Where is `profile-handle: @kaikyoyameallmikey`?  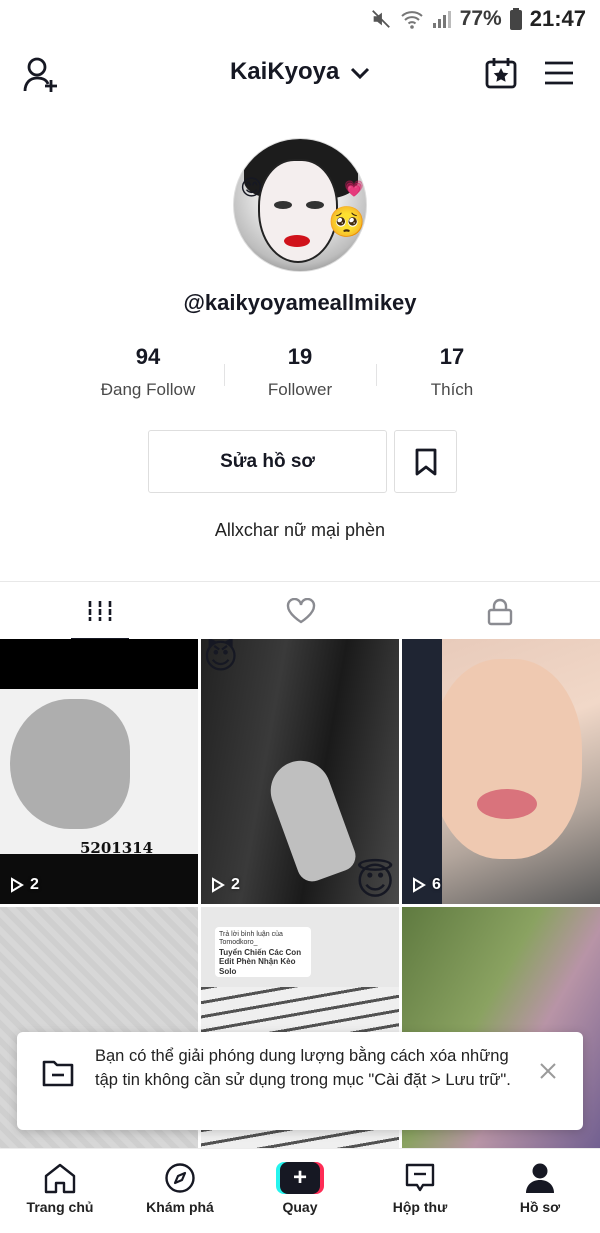 profile-handle: @kaikyoyameallmikey is located at coordinates (300, 302).